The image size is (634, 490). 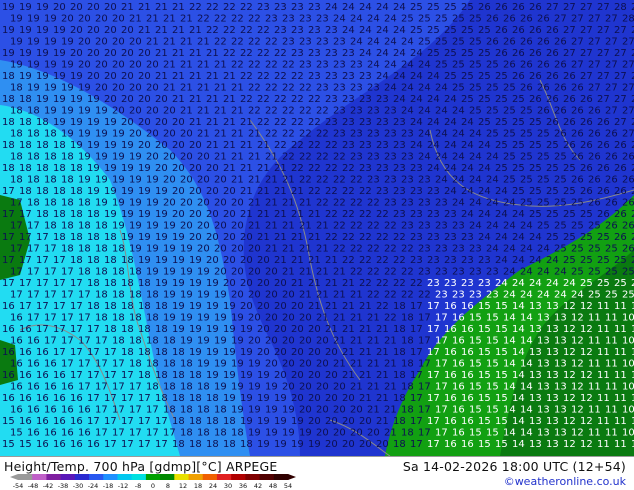 I want to click on legend-tick-label: 30, so click(x=228, y=486).